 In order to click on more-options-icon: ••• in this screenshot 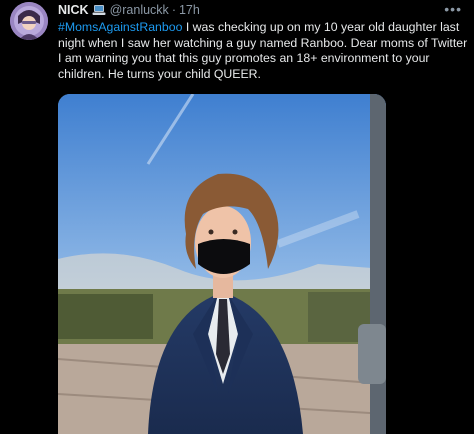, I will do `click(453, 9)`.